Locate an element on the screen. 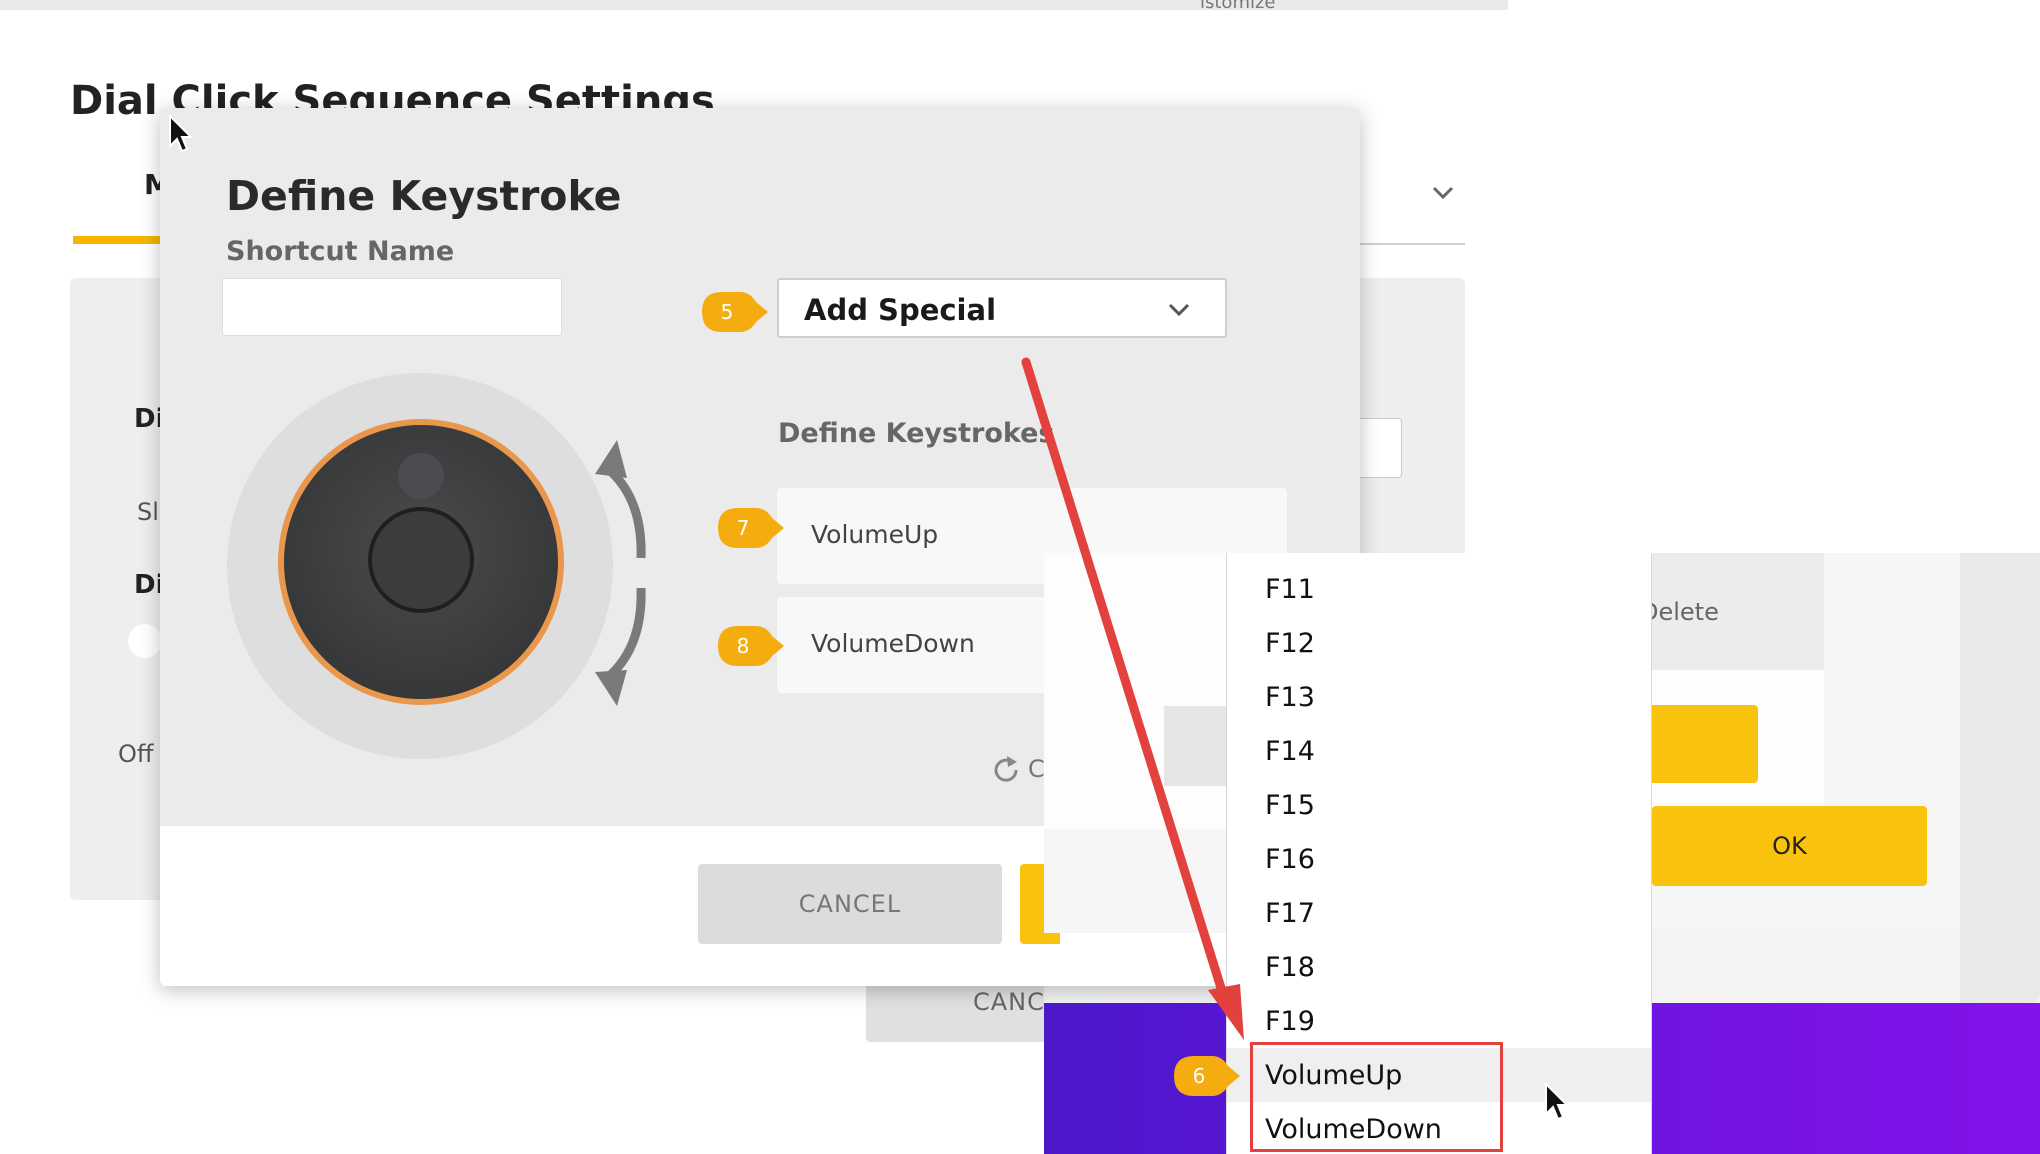 The image size is (2040, 1154). dropdown-item: F18 is located at coordinates (1439, 967).